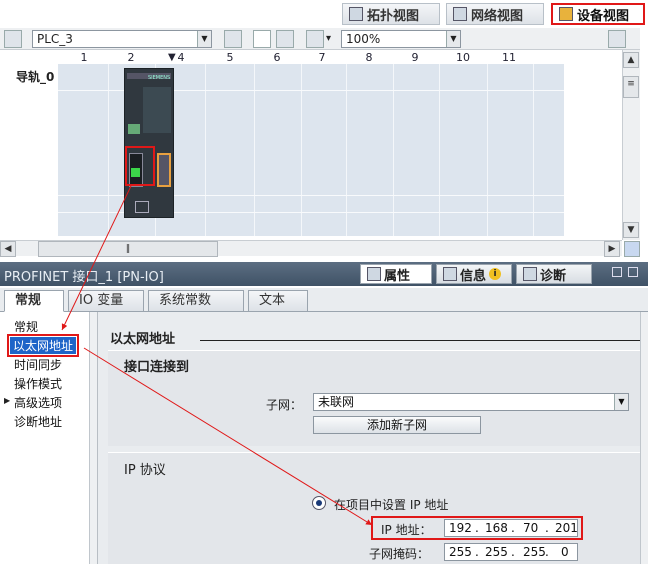  I want to click on slot-number: 8, so click(369, 57).